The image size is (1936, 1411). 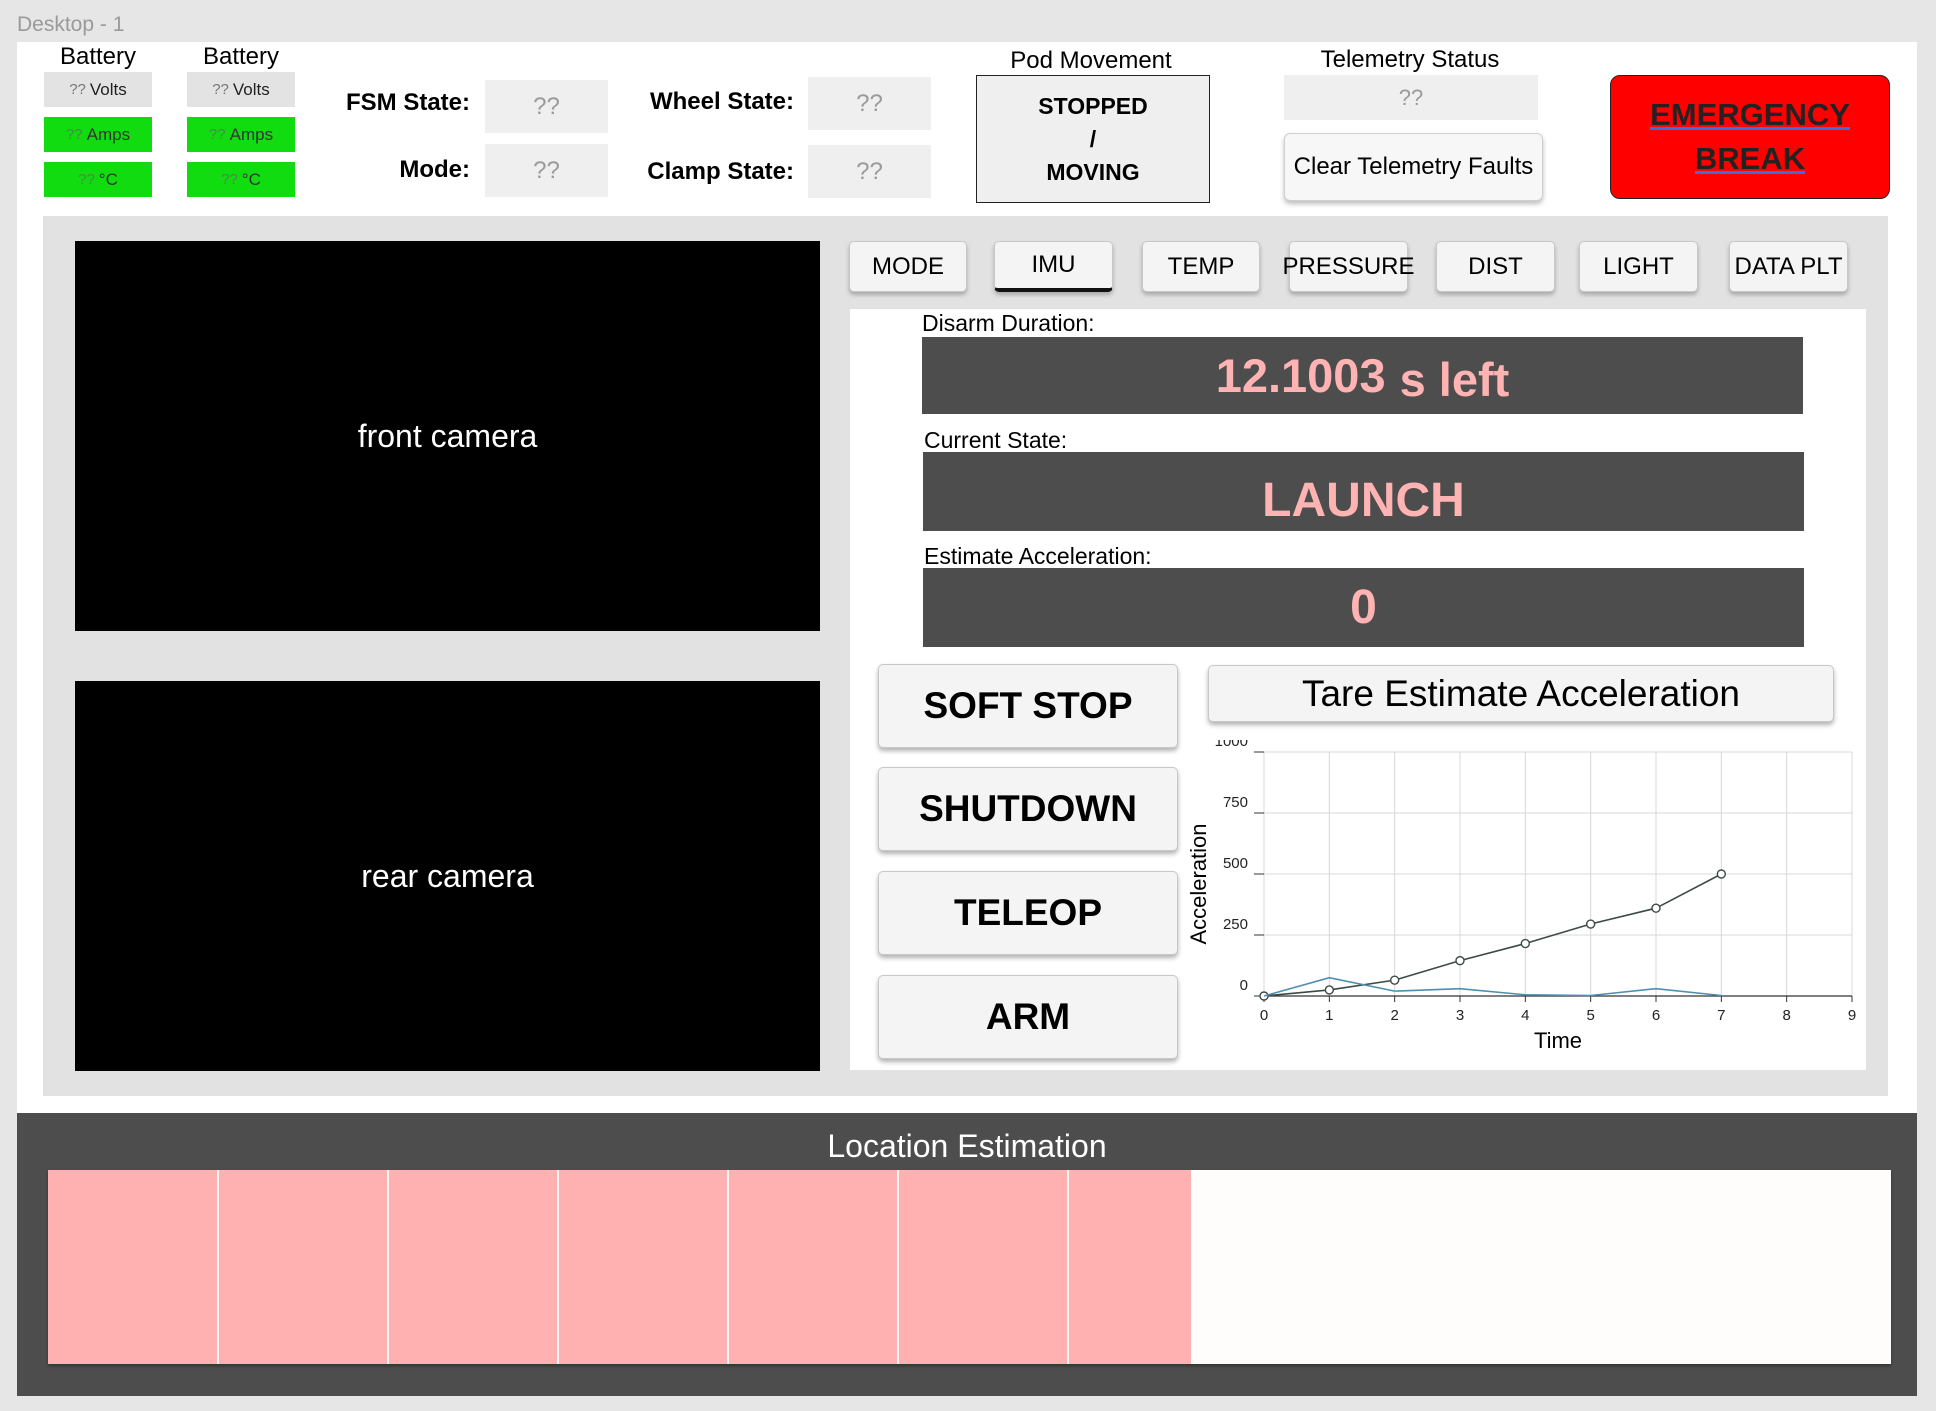 What do you see at coordinates (1201, 266) in the screenshot?
I see `tab-temp: TEMP` at bounding box center [1201, 266].